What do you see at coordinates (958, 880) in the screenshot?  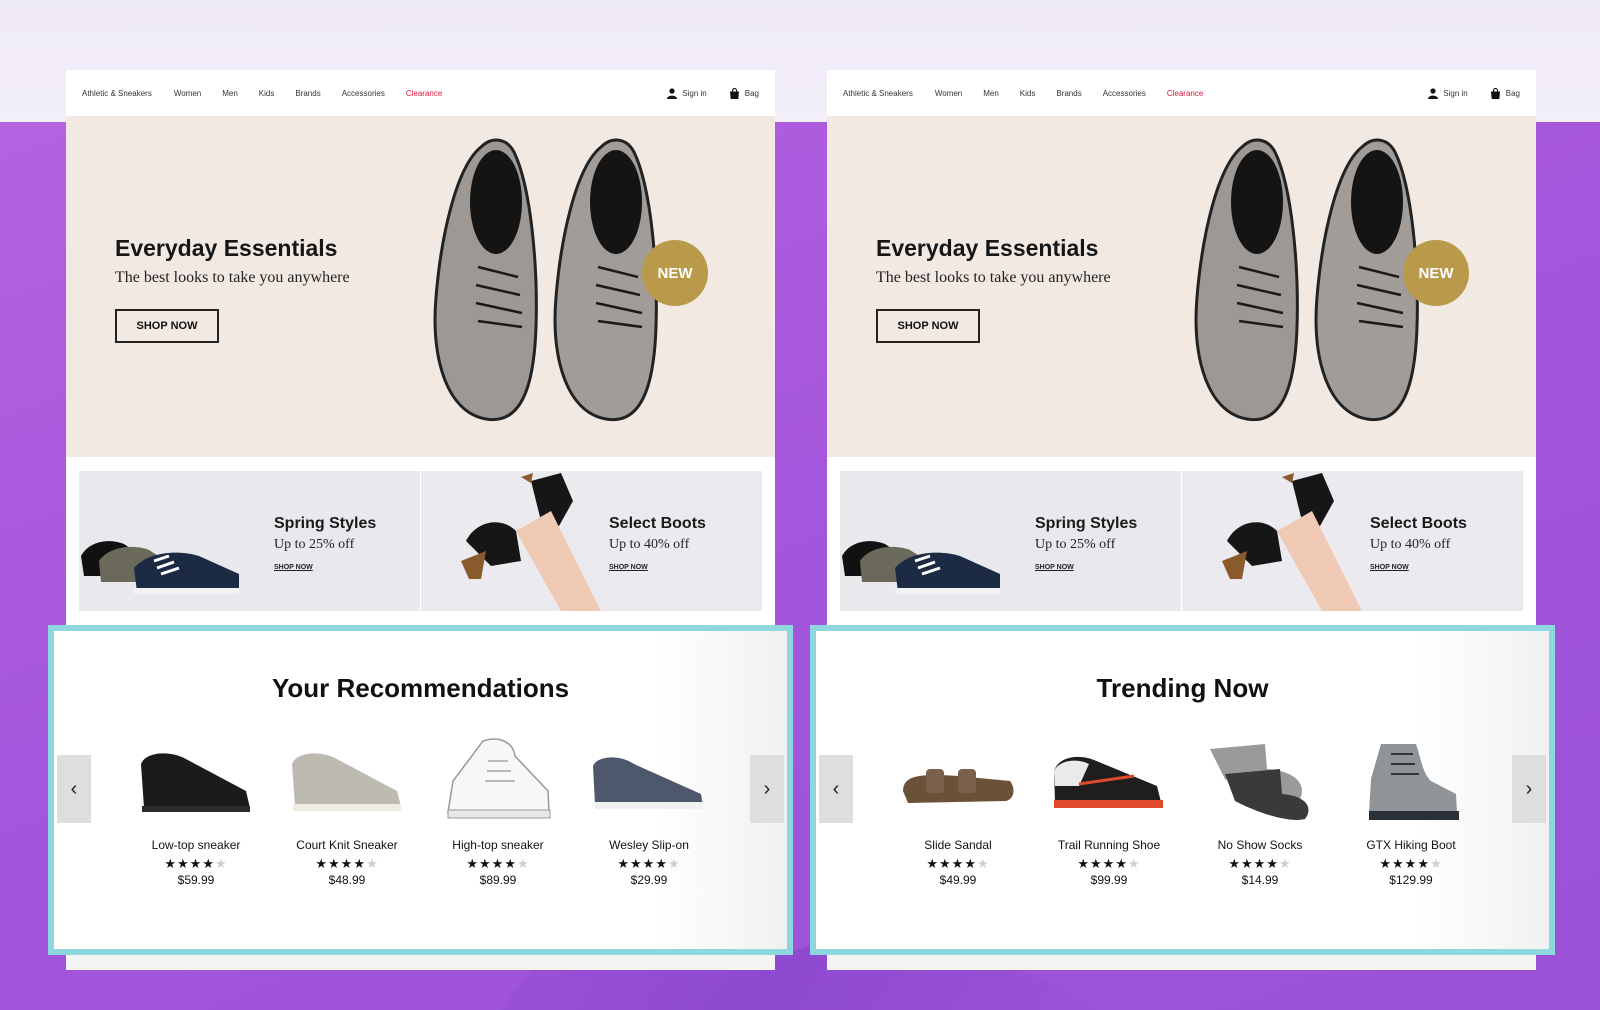 I see `product-price: $49.99` at bounding box center [958, 880].